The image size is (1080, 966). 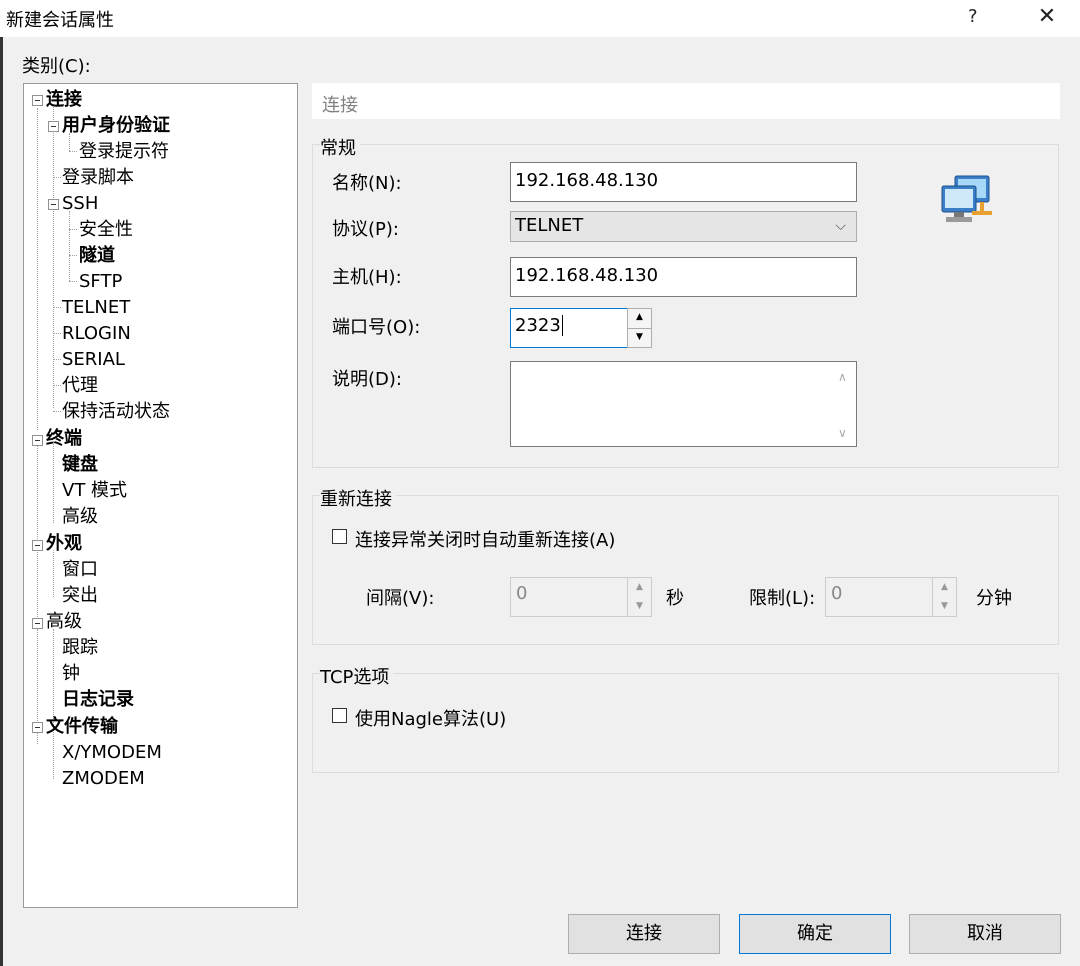 I want to click on tree-item-vt-mode: VT 模式, so click(x=94, y=491).